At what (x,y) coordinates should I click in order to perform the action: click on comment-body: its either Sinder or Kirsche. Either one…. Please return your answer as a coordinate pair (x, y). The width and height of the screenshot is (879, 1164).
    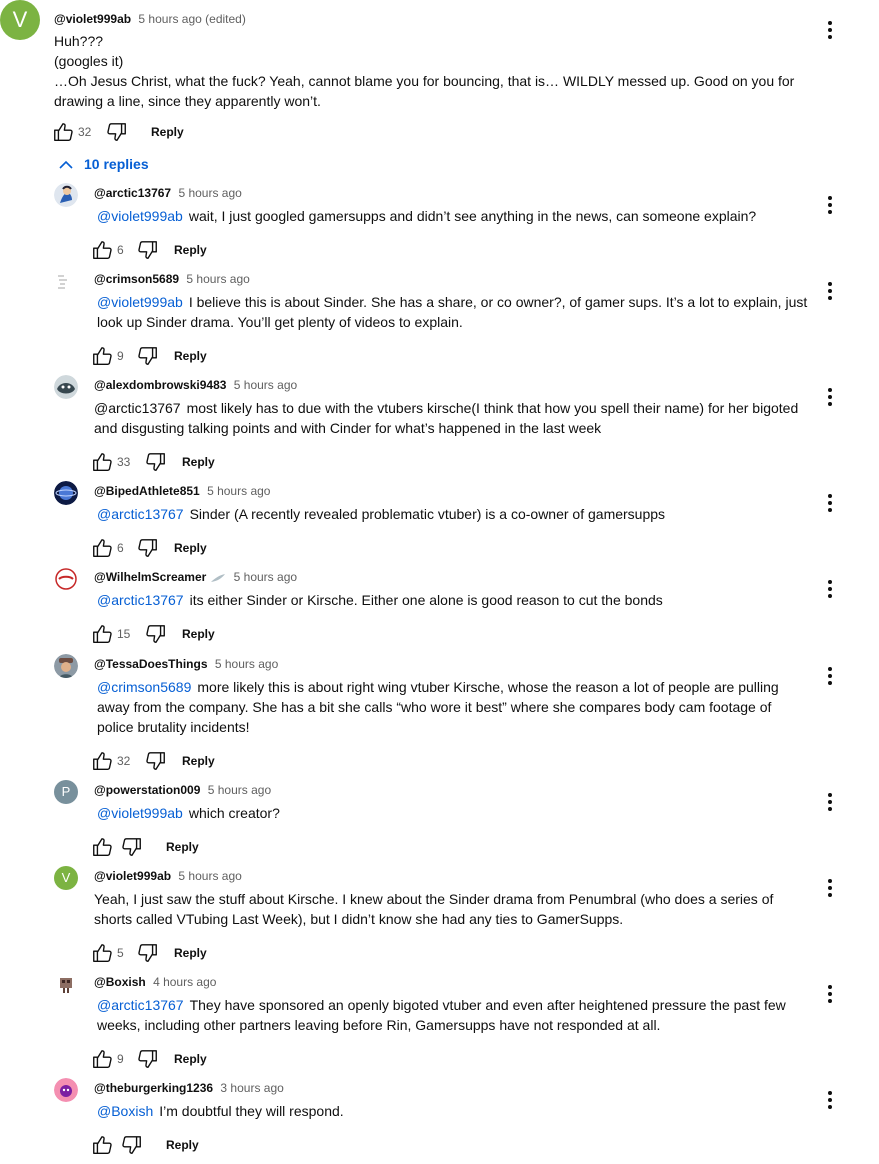
    Looking at the image, I should click on (426, 600).